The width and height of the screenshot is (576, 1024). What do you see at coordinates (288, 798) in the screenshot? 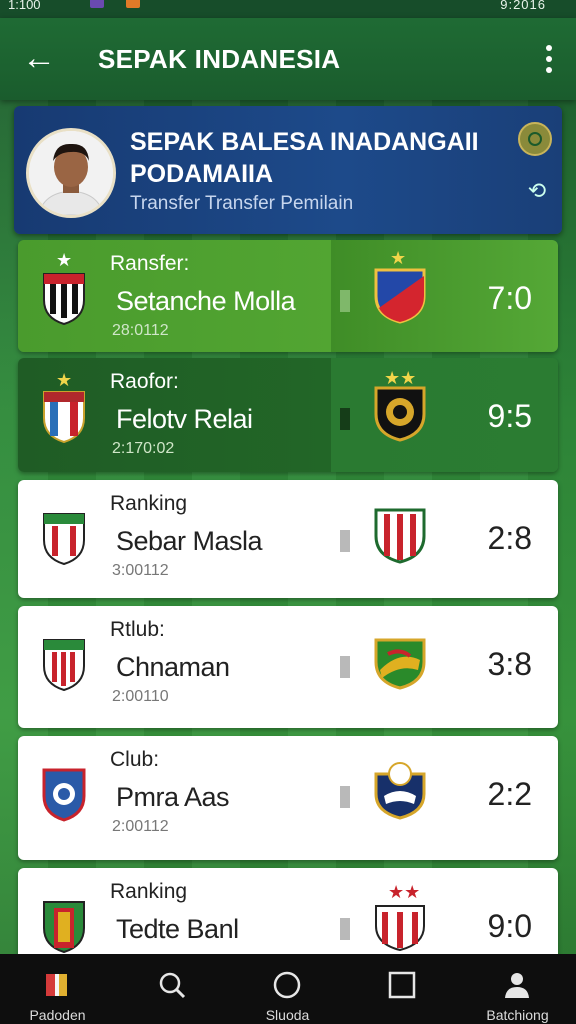
I see `match-card: Club: Pmra Aas 2:00112 2:2` at bounding box center [288, 798].